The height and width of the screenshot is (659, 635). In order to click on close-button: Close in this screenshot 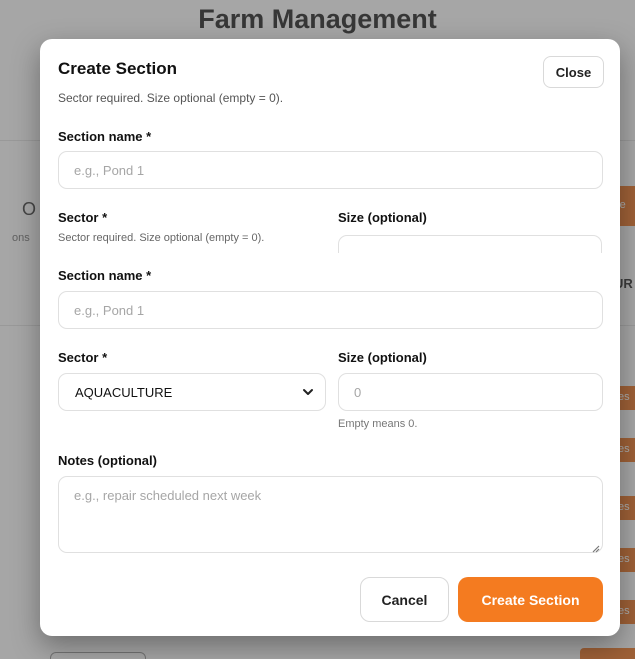, I will do `click(573, 72)`.